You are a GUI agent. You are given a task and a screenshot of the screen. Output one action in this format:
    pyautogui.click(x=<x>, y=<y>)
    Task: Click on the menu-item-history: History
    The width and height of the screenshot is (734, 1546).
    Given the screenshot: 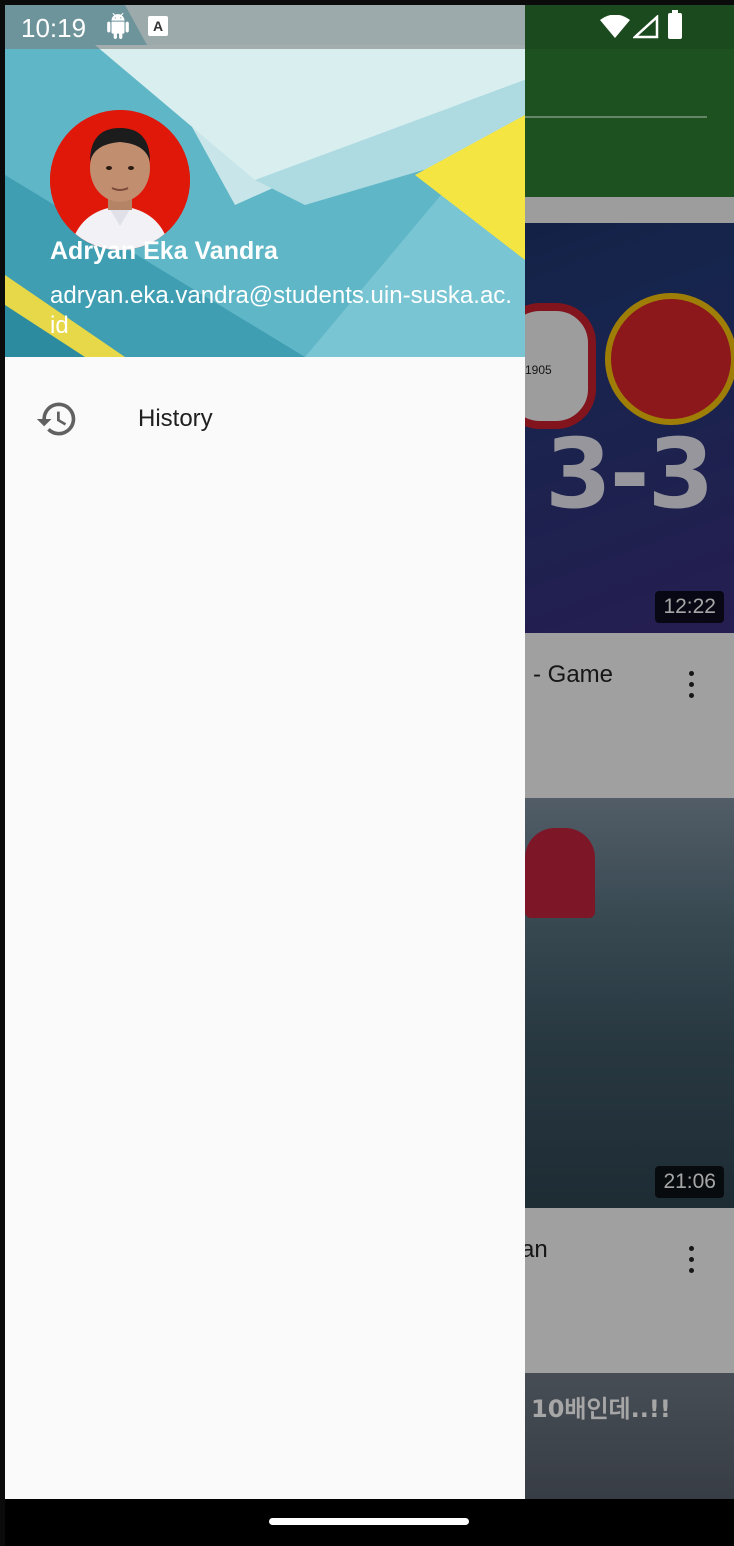 What is the action you would take?
    pyautogui.click(x=265, y=418)
    